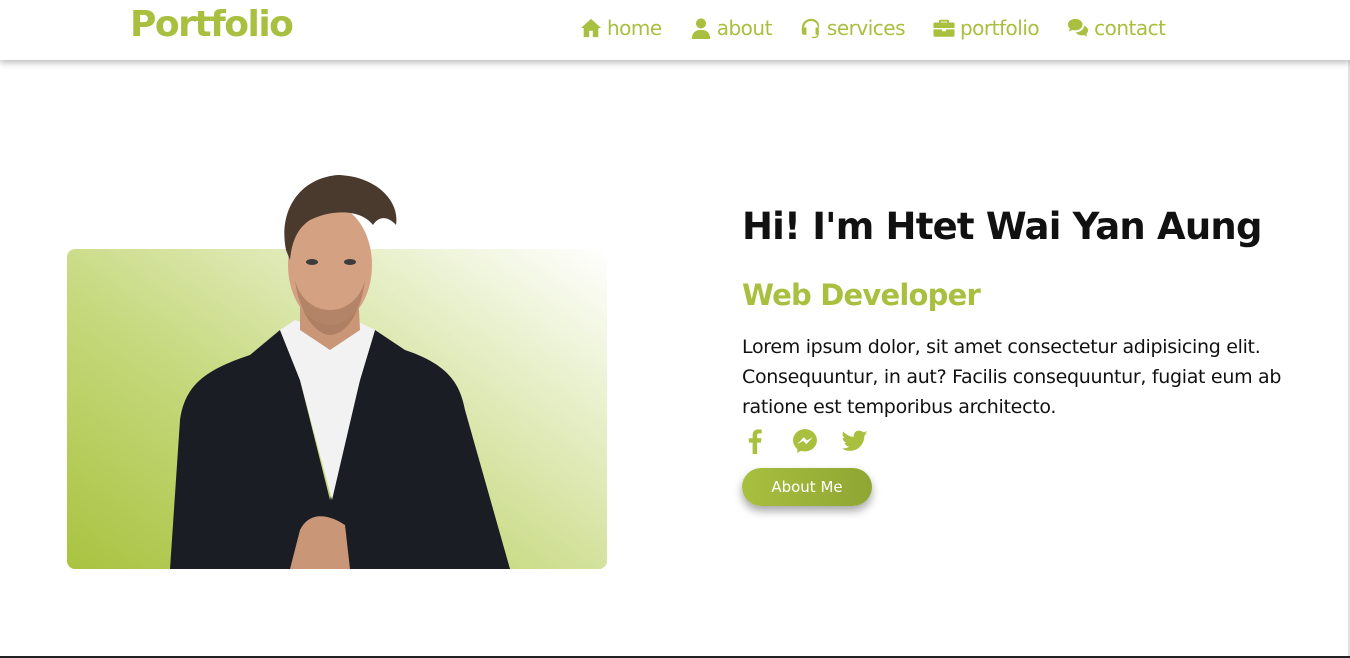 The width and height of the screenshot is (1350, 658). What do you see at coordinates (212, 24) in the screenshot?
I see `brand-logo: Portfolio` at bounding box center [212, 24].